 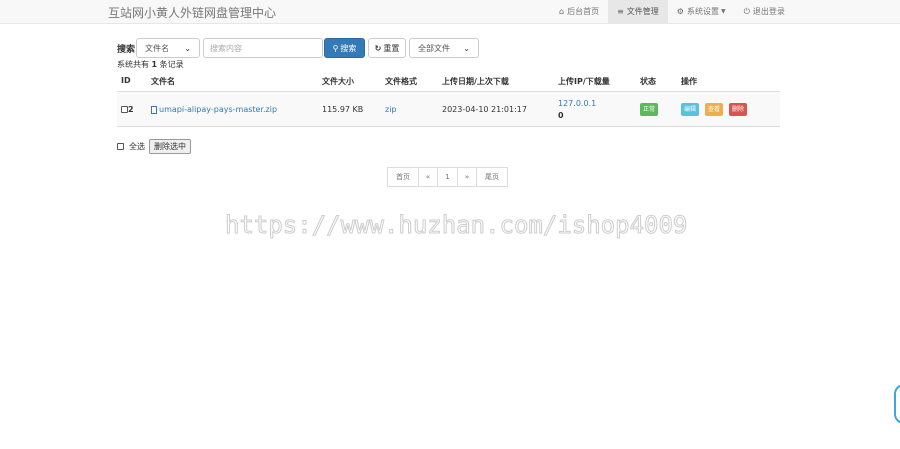 I want to click on reset-button: ↻ 重置, so click(x=387, y=48).